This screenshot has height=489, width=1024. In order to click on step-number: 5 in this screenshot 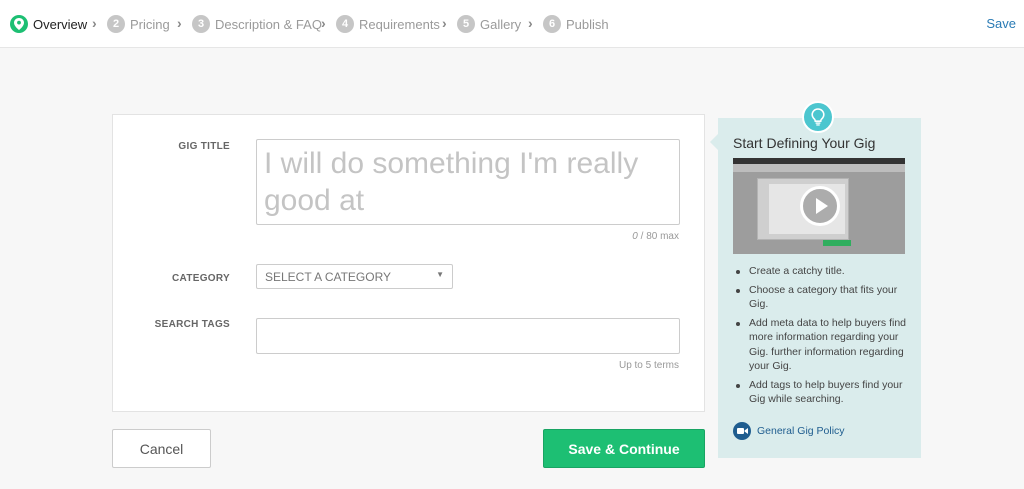, I will do `click(466, 24)`.